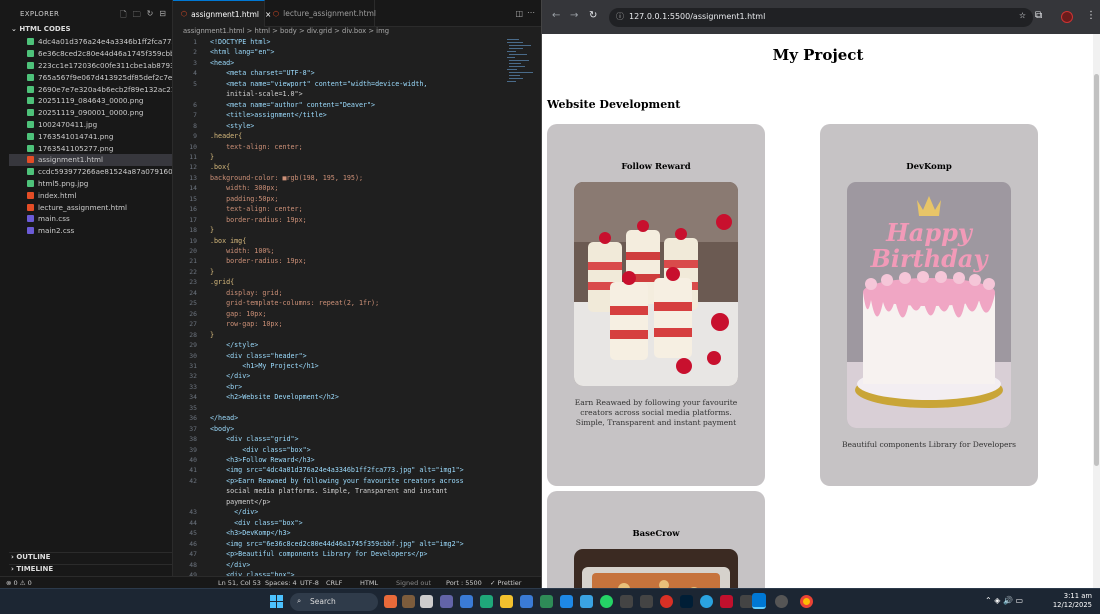  What do you see at coordinates (531, 12) in the screenshot?
I see `more-icon: ⋯` at bounding box center [531, 12].